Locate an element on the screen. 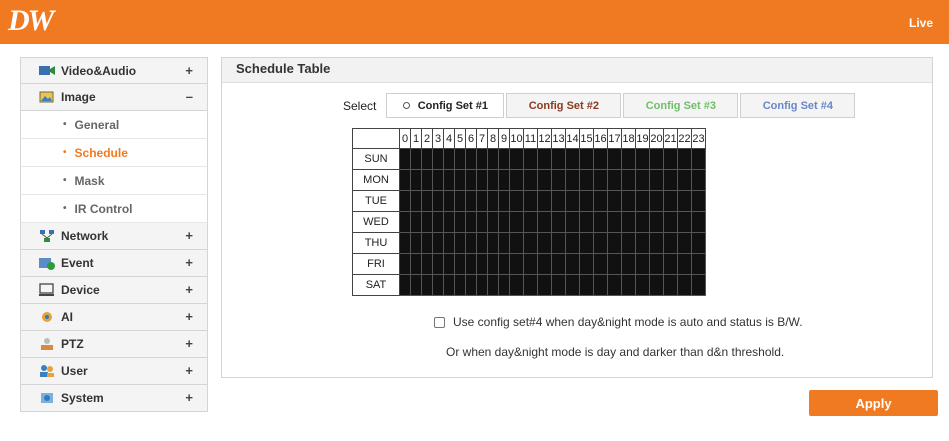 Image resolution: width=949 pixels, height=441 pixels. sidebar-item-ptz: PTZ + is located at coordinates (114, 344).